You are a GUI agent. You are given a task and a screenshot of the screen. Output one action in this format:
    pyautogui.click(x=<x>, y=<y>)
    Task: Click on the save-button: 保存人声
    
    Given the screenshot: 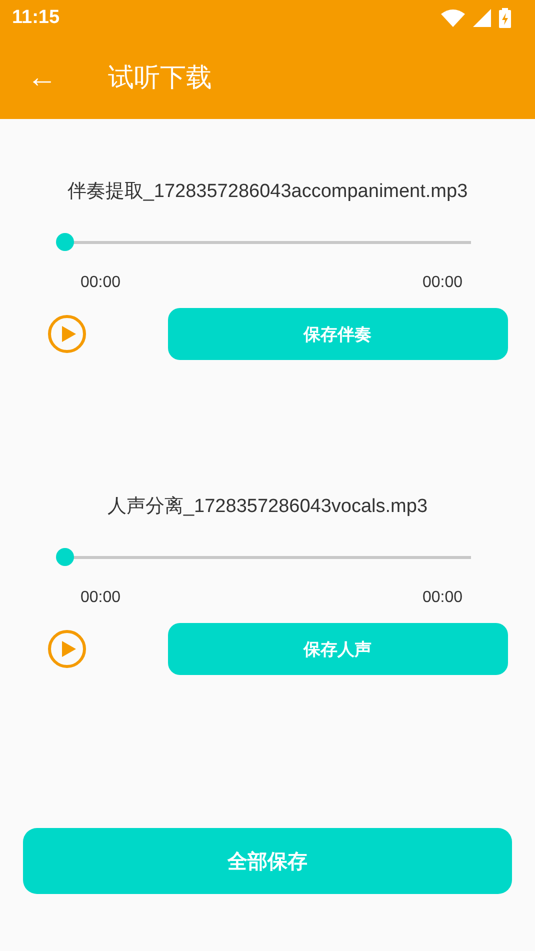 What is the action you would take?
    pyautogui.click(x=338, y=649)
    